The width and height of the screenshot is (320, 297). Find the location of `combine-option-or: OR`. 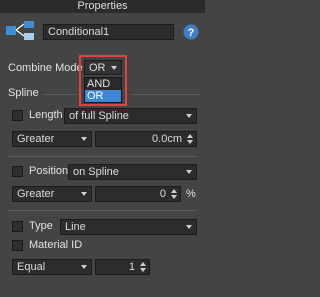

combine-option-or: OR is located at coordinates (103, 96).